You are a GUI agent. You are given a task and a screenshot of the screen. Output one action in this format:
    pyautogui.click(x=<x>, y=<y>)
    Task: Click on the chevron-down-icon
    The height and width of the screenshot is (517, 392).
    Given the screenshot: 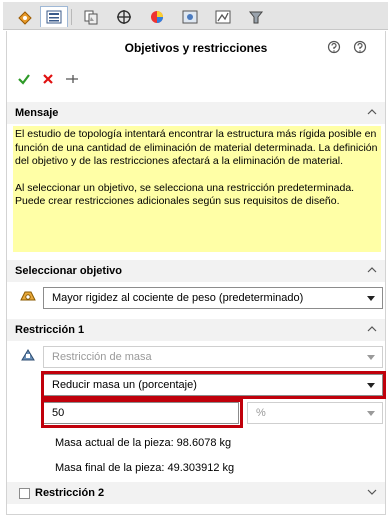 What is the action you would take?
    pyautogui.click(x=372, y=492)
    